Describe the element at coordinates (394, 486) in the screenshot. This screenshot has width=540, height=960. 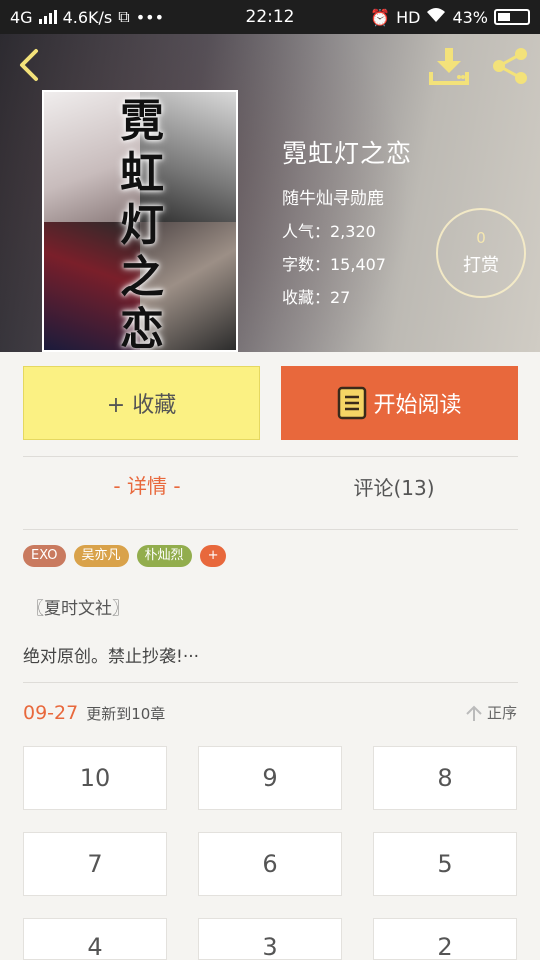
I see `tab-comments: 评论(13)` at that location.